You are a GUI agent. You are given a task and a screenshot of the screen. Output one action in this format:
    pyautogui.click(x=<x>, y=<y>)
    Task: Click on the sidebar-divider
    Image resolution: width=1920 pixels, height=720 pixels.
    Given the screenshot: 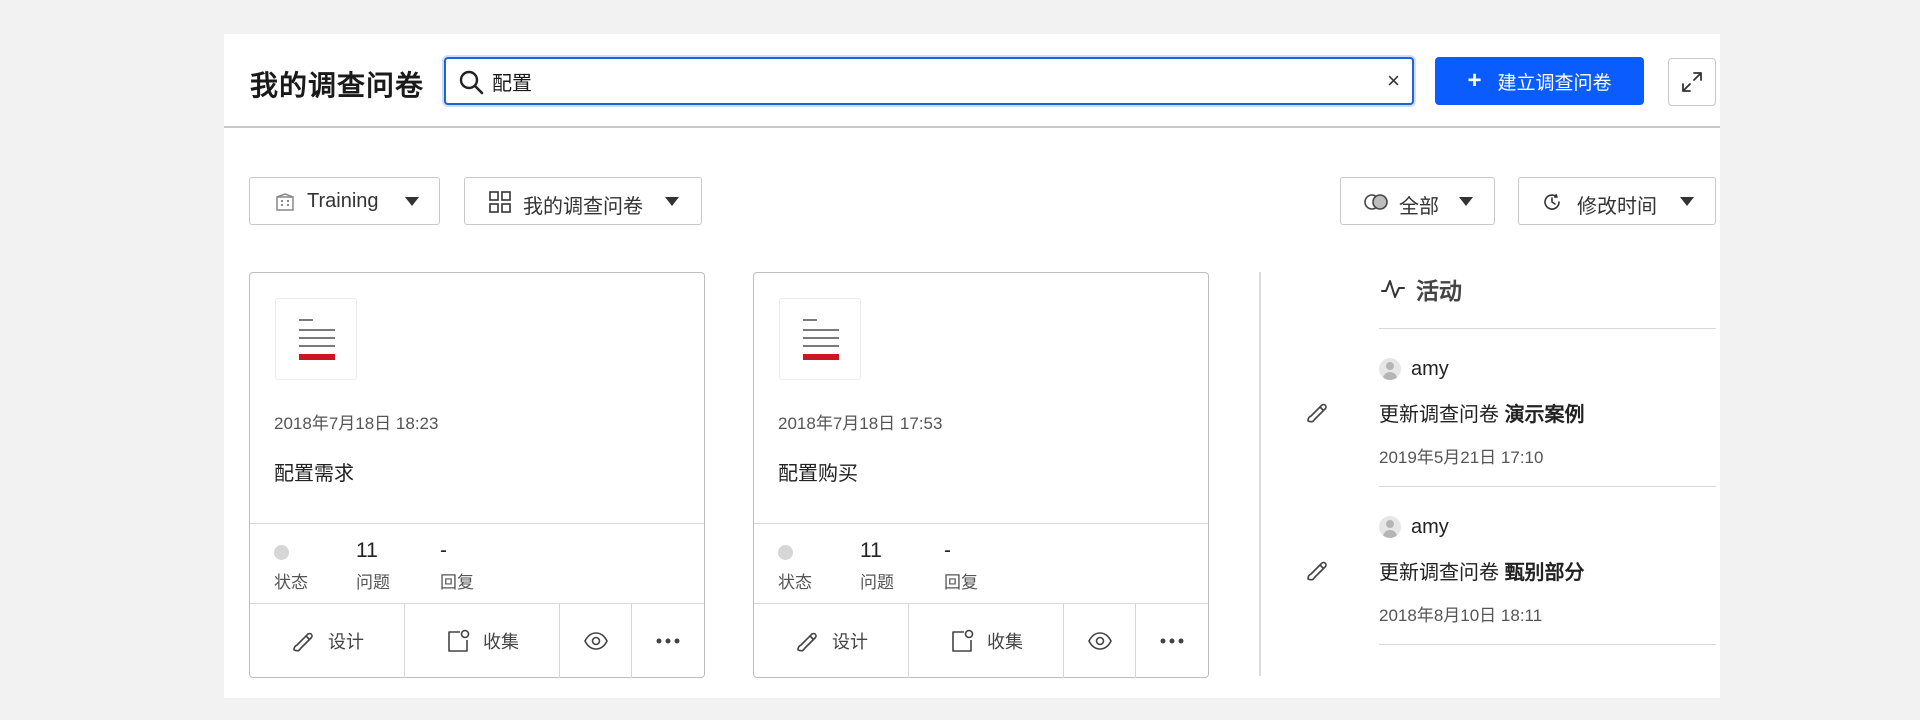 What is the action you would take?
    pyautogui.click(x=1260, y=474)
    